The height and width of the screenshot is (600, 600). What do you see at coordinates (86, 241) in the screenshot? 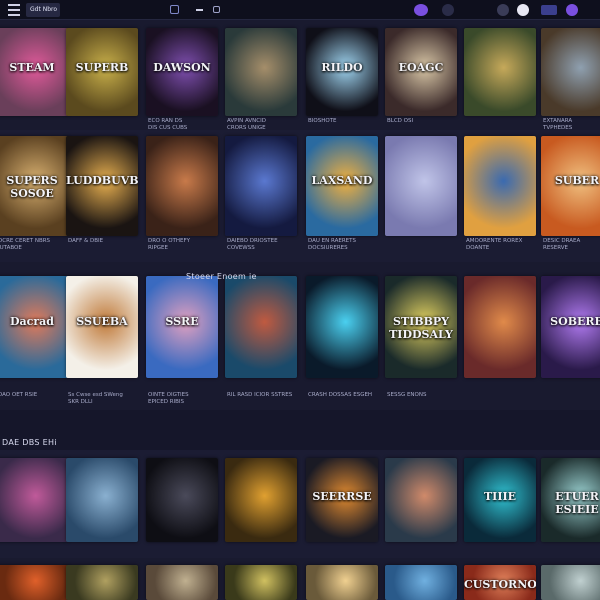
I see `game-caption: DAFF & DBIE` at bounding box center [86, 241].